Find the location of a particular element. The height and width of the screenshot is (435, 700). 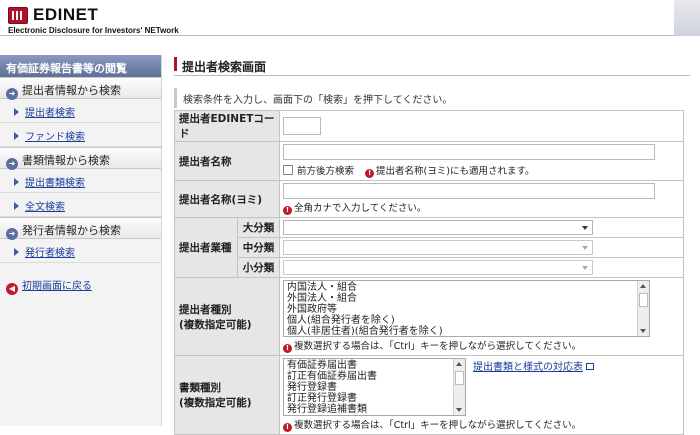

kana-input is located at coordinates (469, 191).